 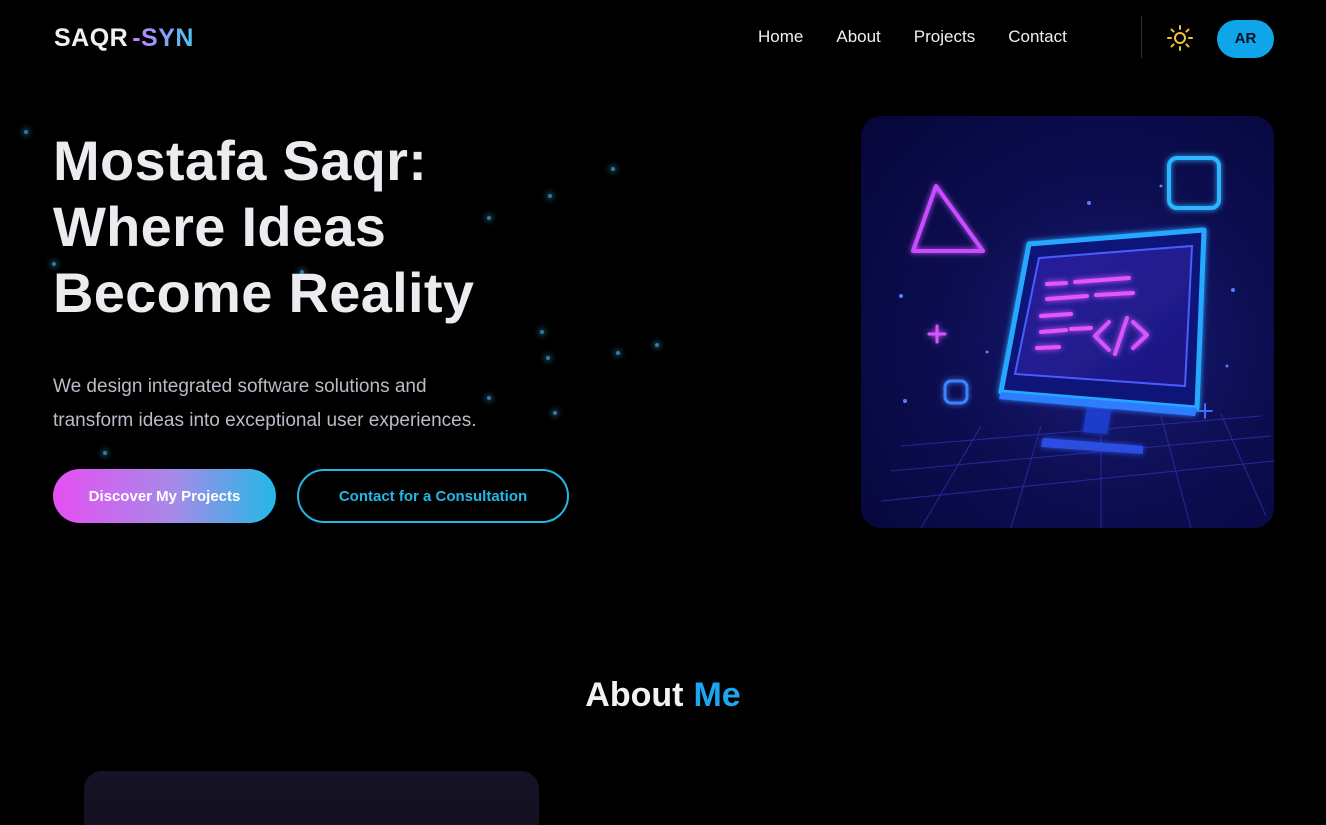 I want to click on nav-link-contact: Contact, so click(x=1037, y=37).